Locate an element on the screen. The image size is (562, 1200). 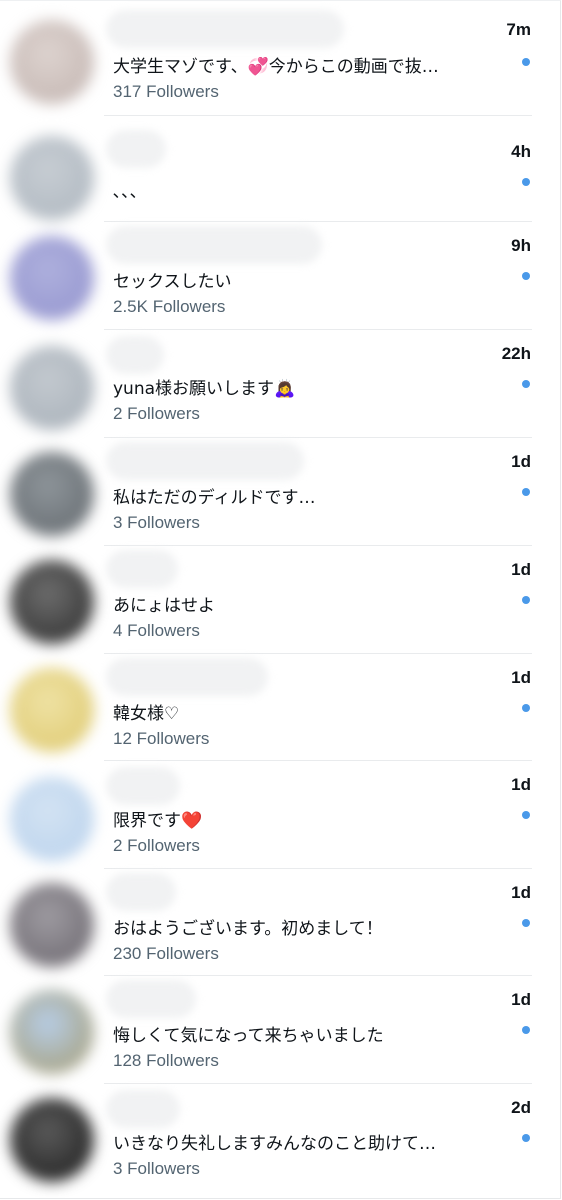
follower-count: 2.5K Followers is located at coordinates (169, 306).